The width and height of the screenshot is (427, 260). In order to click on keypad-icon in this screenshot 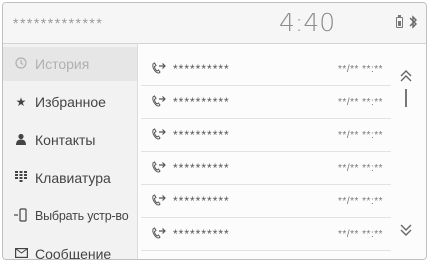, I will do `click(21, 178)`.